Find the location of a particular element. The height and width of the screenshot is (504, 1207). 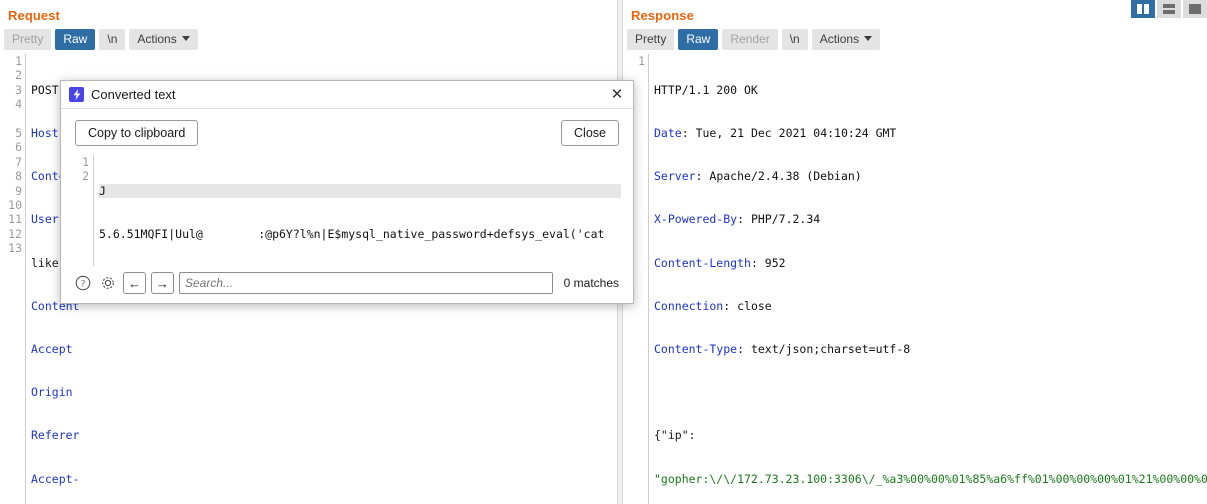

tab-request-pretty: Pretty is located at coordinates (28, 39).